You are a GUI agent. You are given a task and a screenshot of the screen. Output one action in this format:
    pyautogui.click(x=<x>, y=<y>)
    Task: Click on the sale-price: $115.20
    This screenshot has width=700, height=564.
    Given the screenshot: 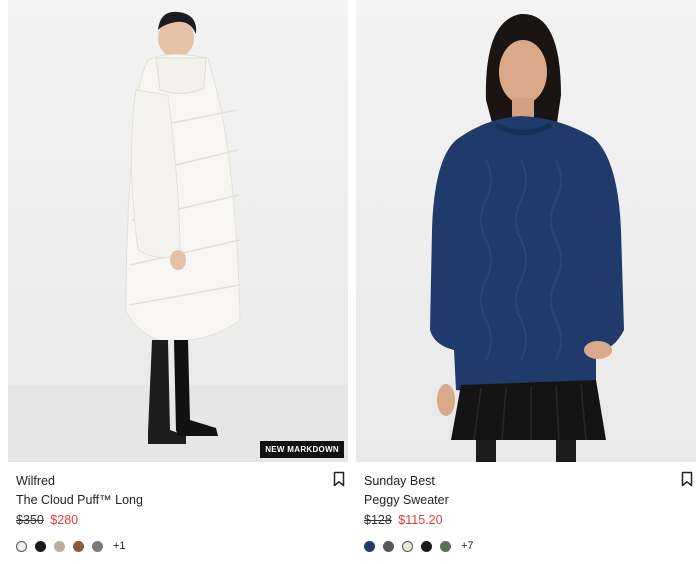 What is the action you would take?
    pyautogui.click(x=420, y=520)
    